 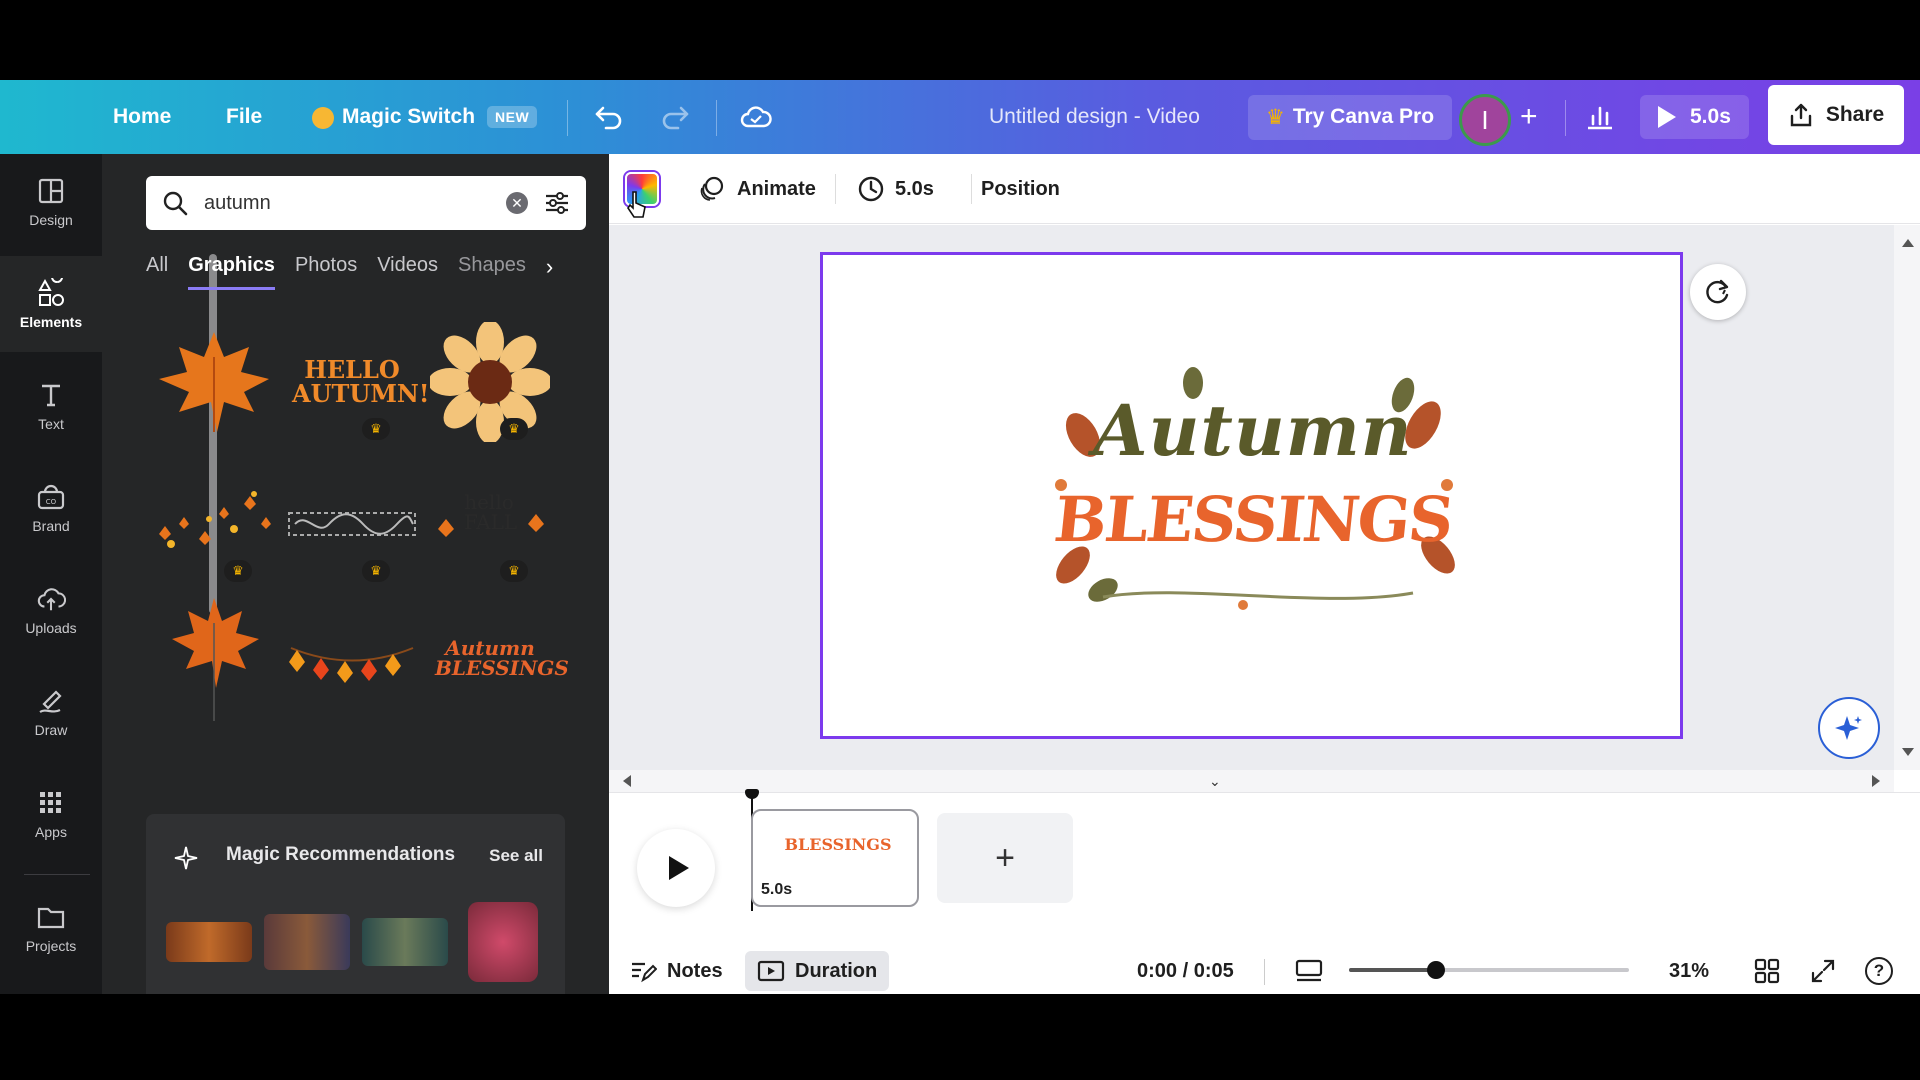 What do you see at coordinates (51, 730) in the screenshot?
I see `rail-label: Draw` at bounding box center [51, 730].